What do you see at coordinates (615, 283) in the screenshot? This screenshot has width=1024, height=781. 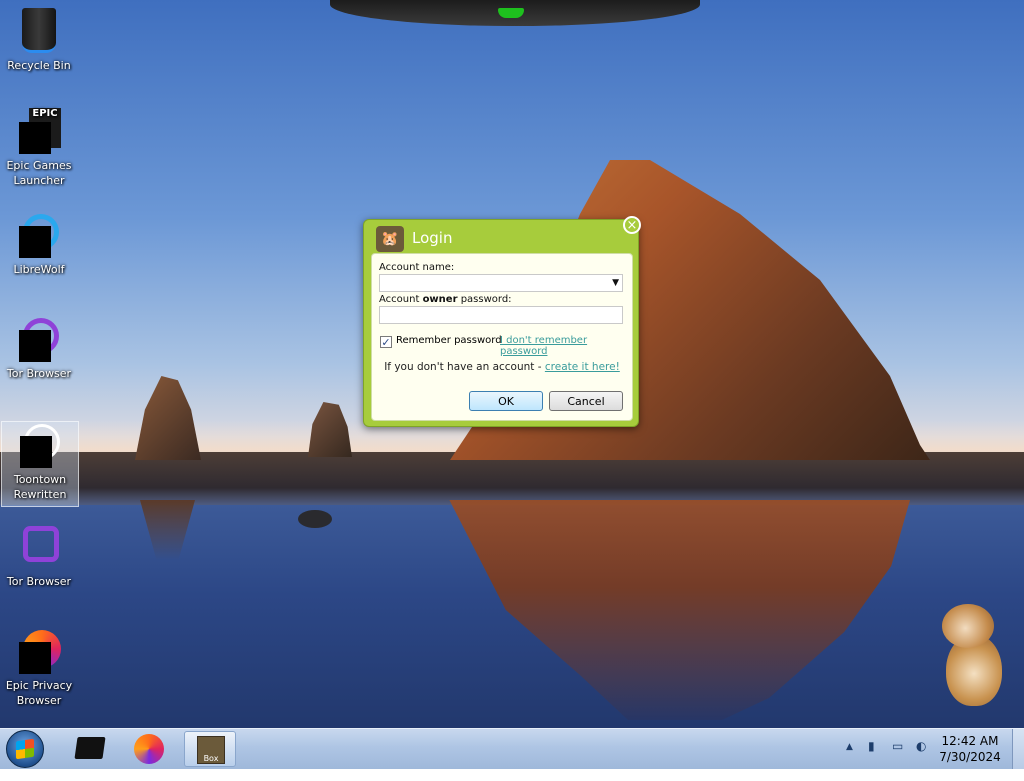 I see `dropdown-arrow-icon: ▼` at bounding box center [615, 283].